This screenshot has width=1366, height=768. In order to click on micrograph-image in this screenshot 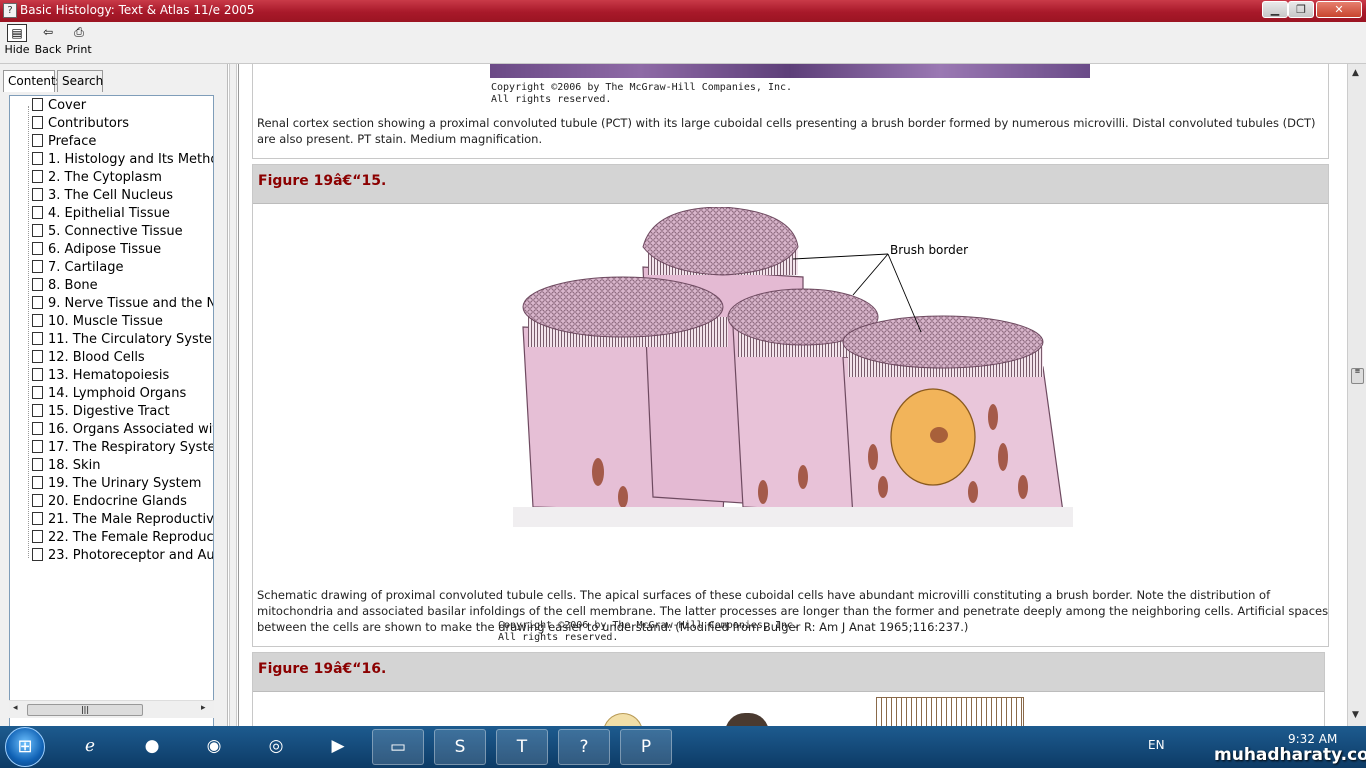, I will do `click(790, 71)`.